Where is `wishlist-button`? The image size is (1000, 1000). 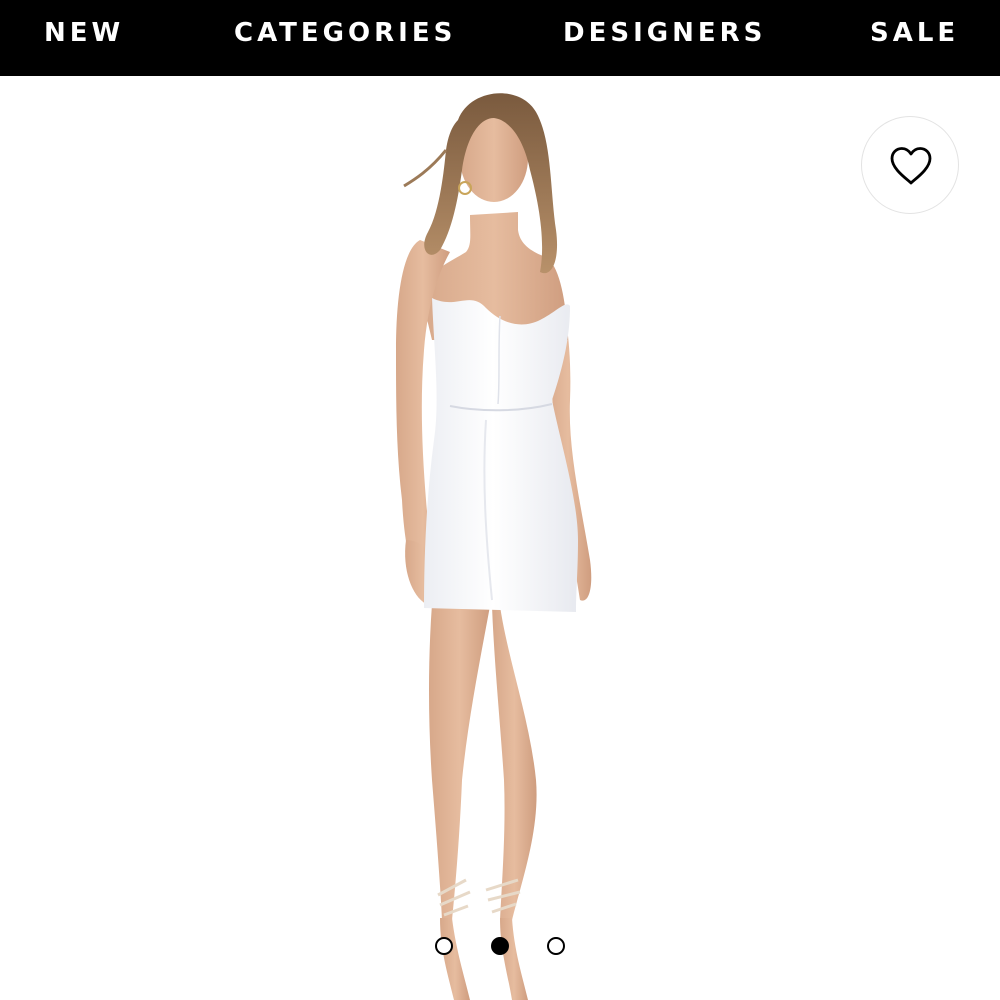 wishlist-button is located at coordinates (910, 165).